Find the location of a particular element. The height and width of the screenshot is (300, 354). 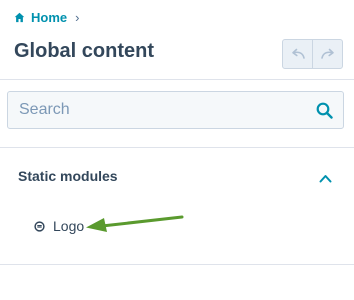

search-input is located at coordinates (158, 110).